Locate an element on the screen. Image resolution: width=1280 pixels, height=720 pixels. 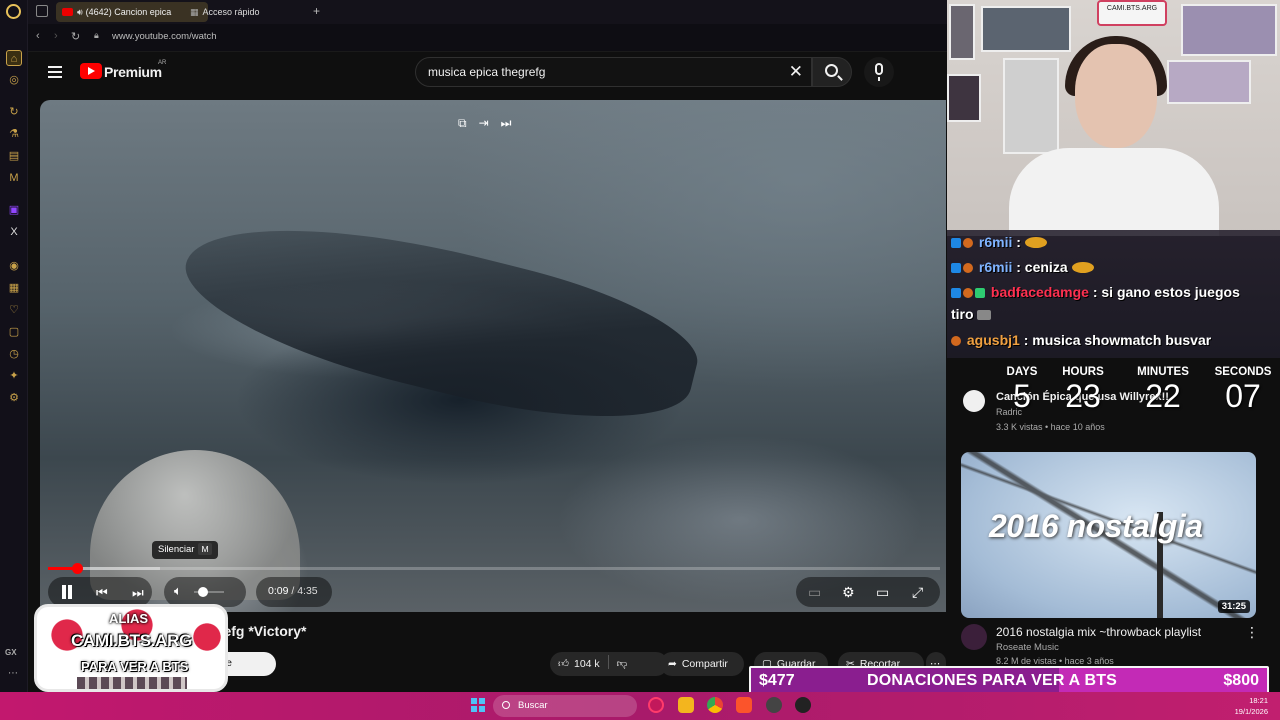
volume-control: 🔈︎ is located at coordinates (205, 592).